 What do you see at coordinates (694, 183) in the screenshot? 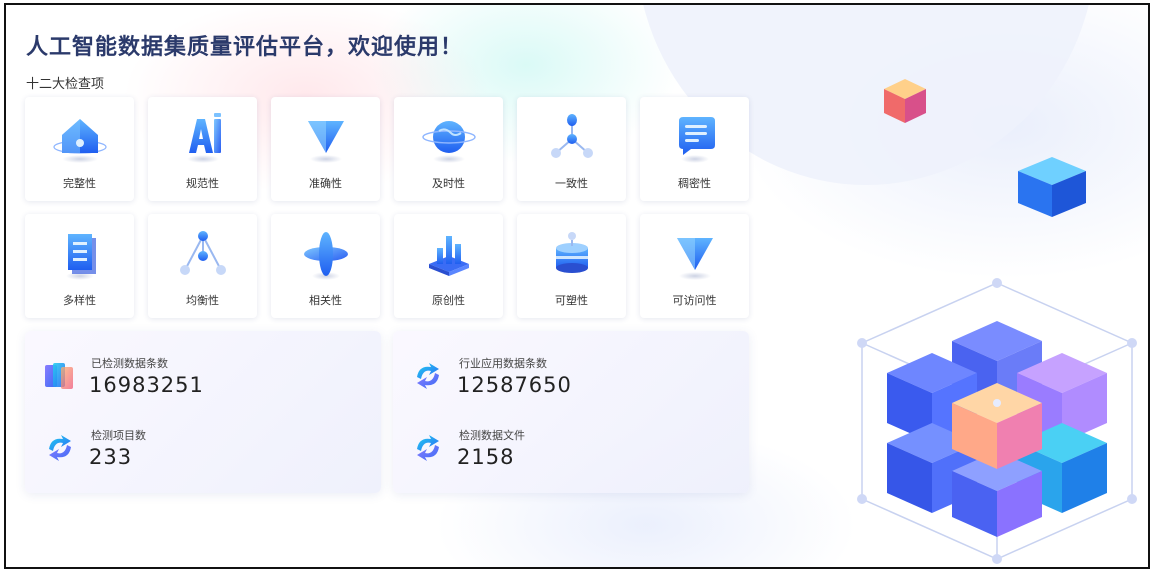
I see `check-item-label: 稠密性` at bounding box center [694, 183].